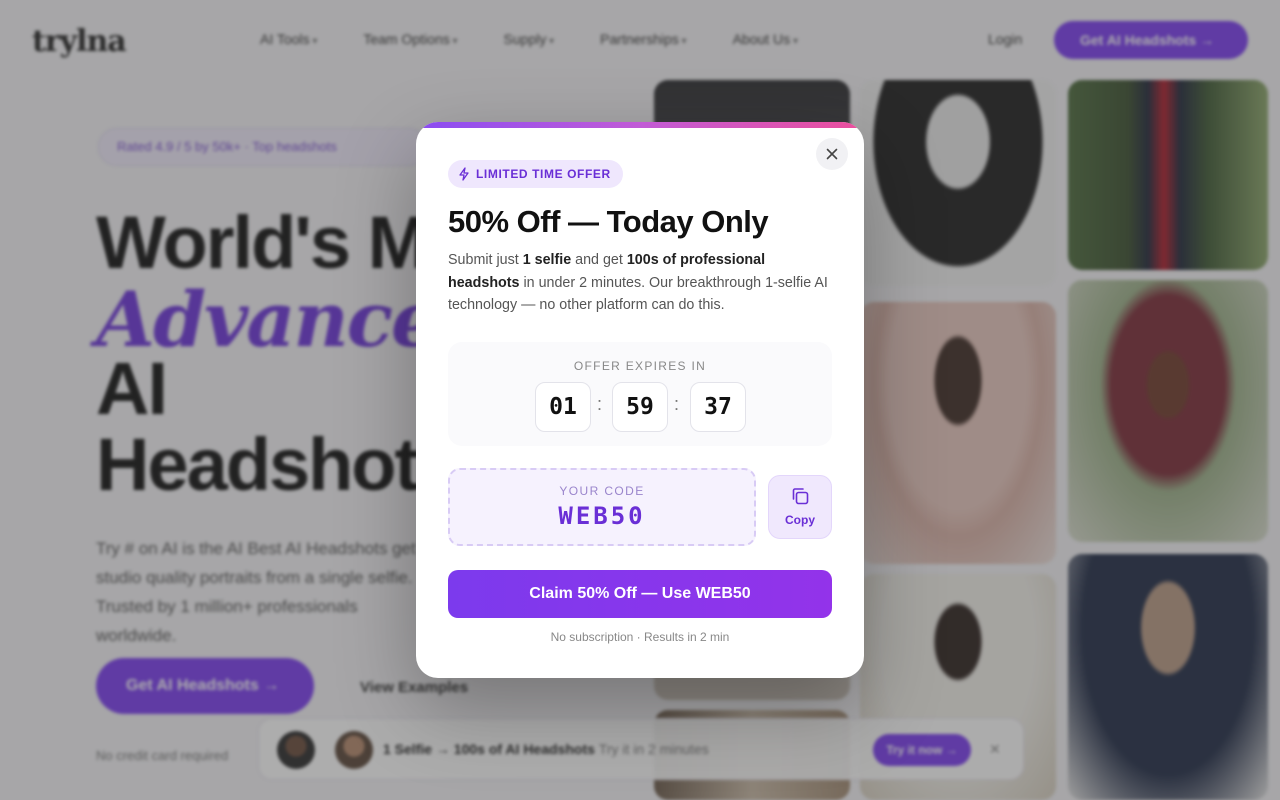 The width and height of the screenshot is (1280, 800). I want to click on lightning-icon, so click(464, 174).